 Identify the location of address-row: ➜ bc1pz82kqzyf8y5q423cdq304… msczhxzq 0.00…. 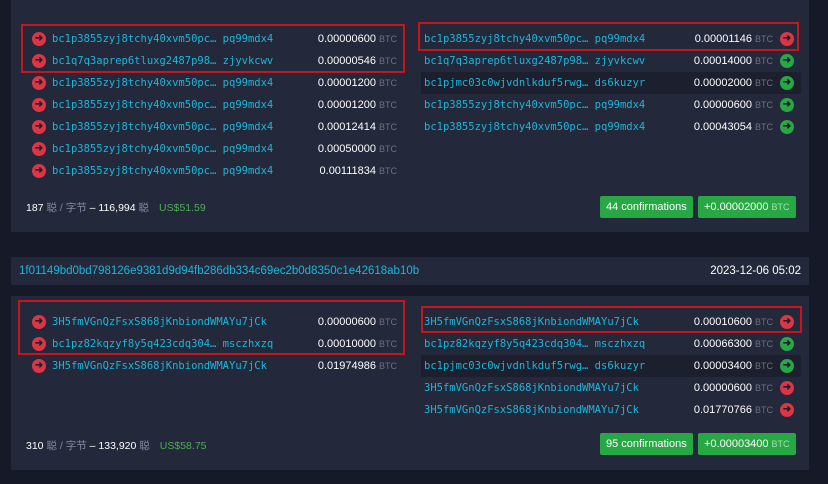
(611, 344).